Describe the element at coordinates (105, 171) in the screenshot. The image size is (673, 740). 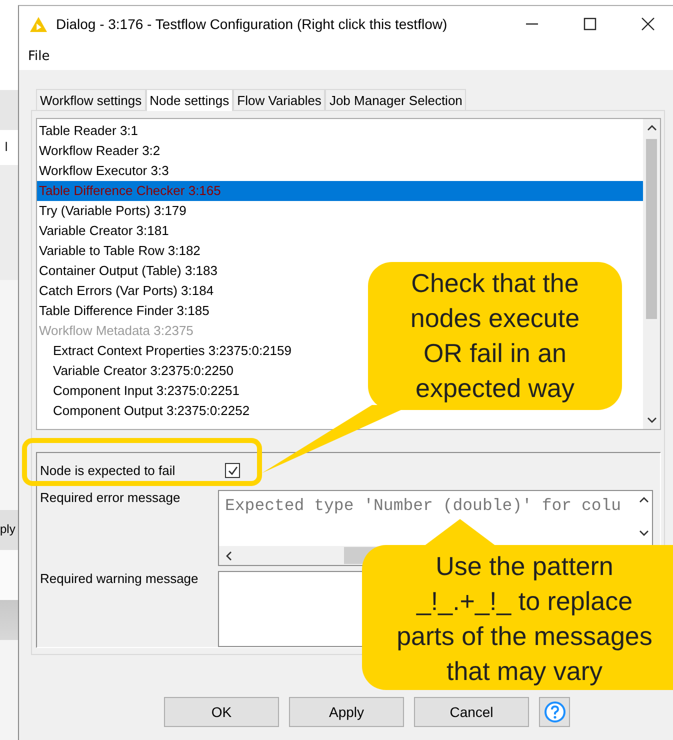
I see `list-item: Workflow Executor 3:3` at that location.